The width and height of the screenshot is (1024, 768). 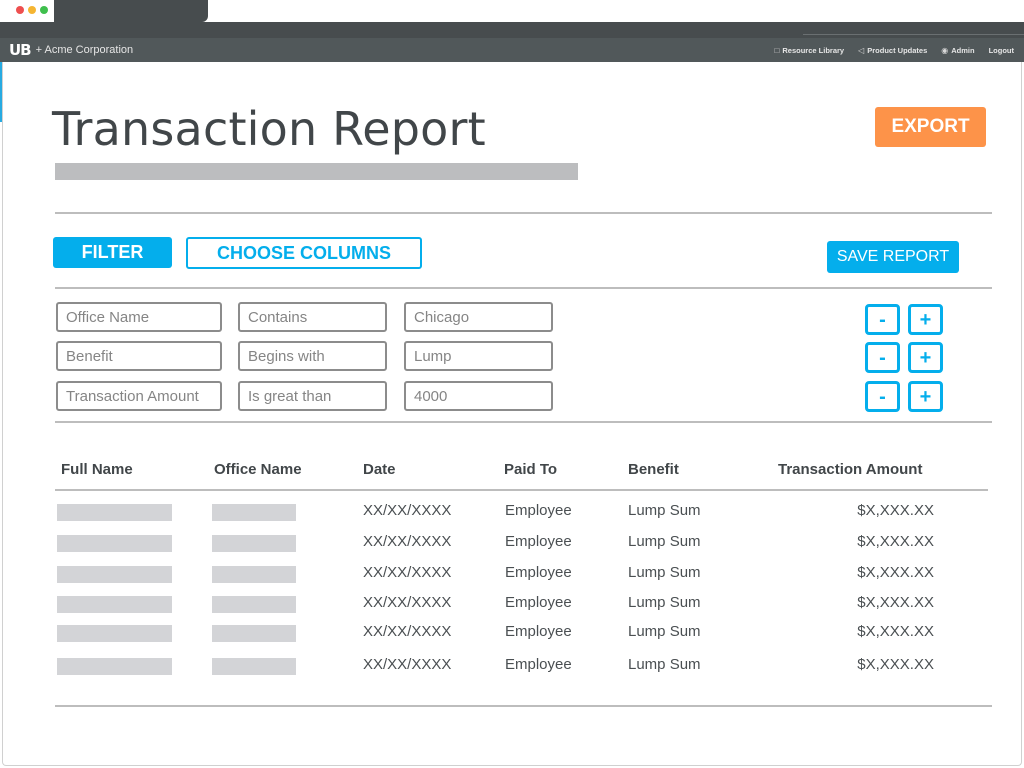 I want to click on nav-label: Admin, so click(x=963, y=50).